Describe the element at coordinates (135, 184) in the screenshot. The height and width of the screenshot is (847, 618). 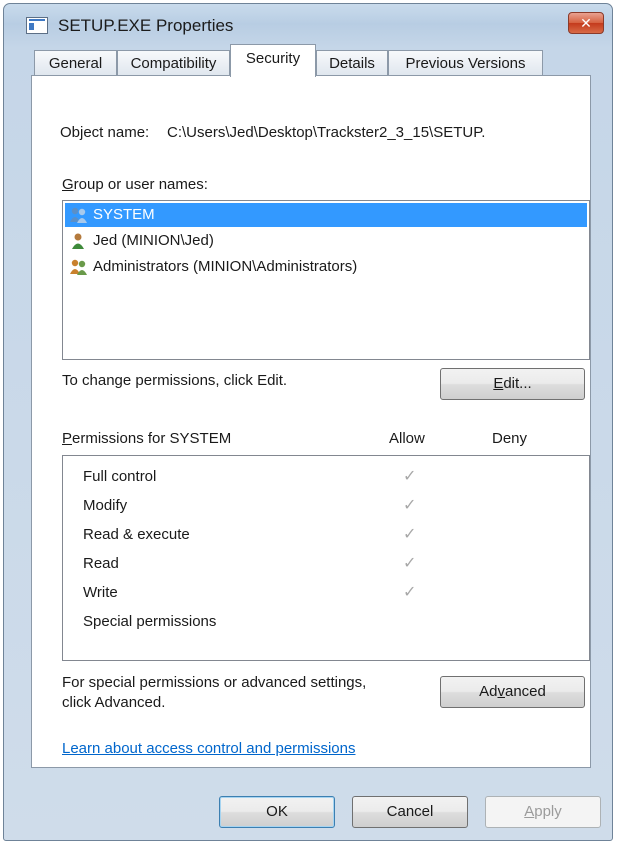
I see `group-user-names-label: Group or user names:` at that location.